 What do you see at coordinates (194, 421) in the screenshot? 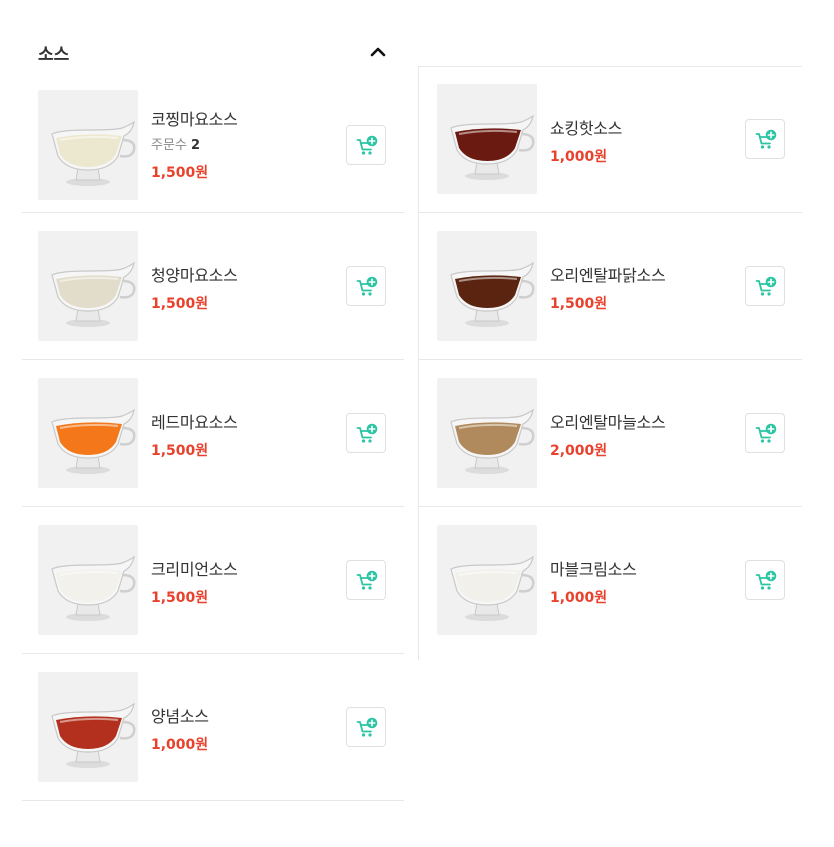
I see `item-name: 레드마요소스` at bounding box center [194, 421].